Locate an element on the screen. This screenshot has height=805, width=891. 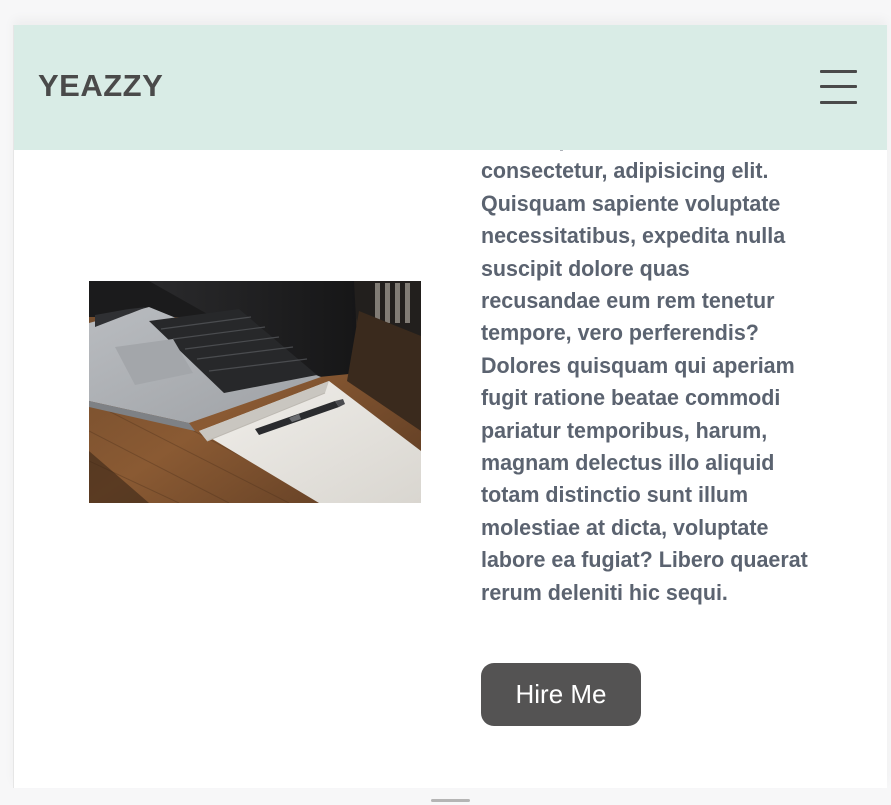
menu-bar-bottom is located at coordinates (838, 102).